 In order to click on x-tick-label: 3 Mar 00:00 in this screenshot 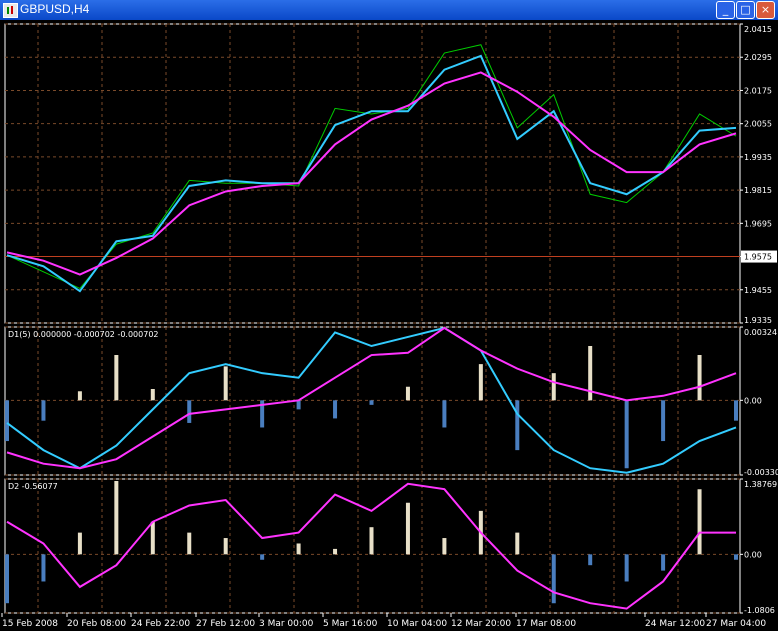, I will do `click(286, 624)`.